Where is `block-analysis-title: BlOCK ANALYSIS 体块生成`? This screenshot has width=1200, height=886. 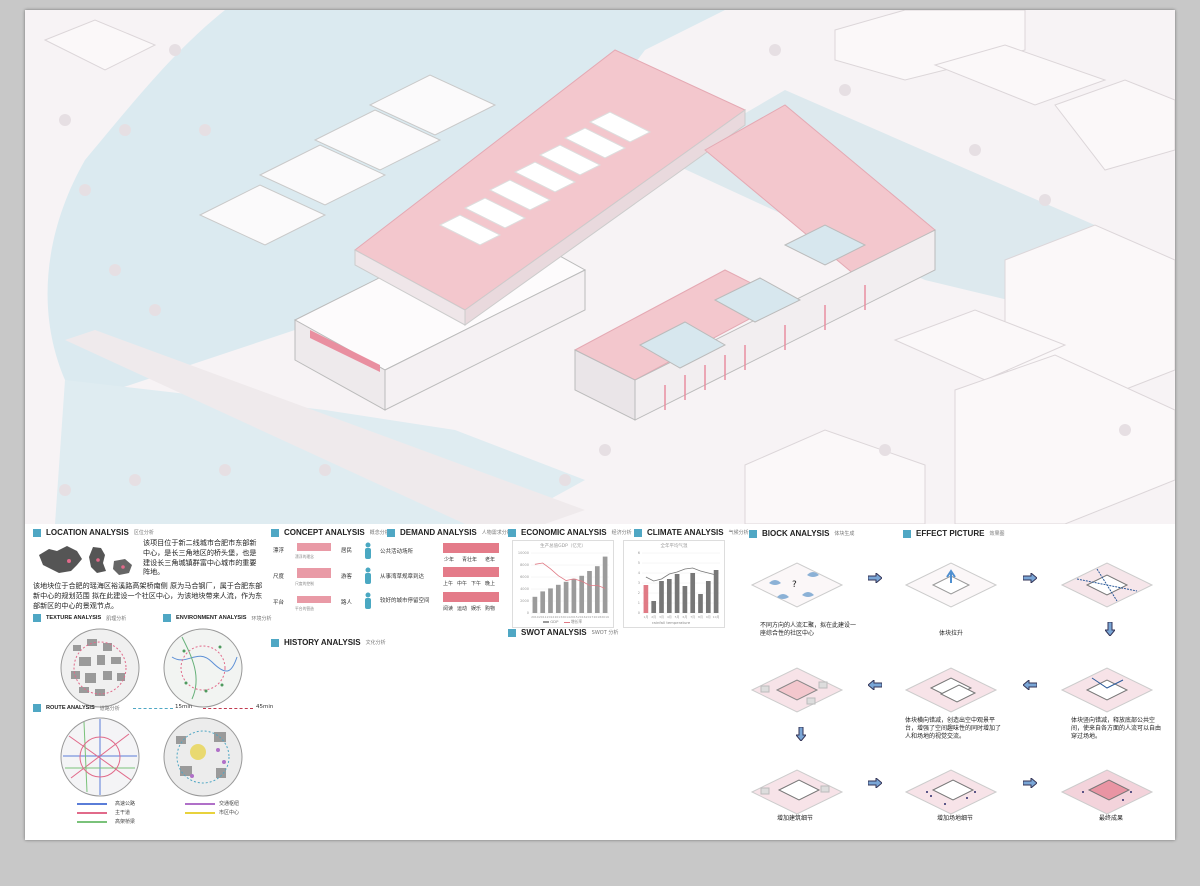 block-analysis-title: BlOCK ANALYSIS 体块生成 is located at coordinates (801, 533).